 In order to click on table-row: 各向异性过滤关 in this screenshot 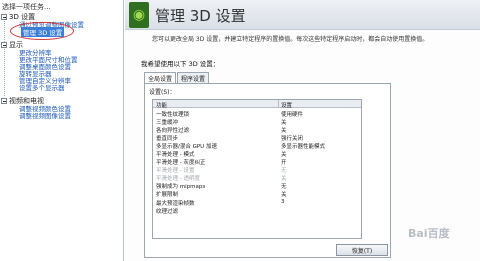, I will do `click(257, 129)`.